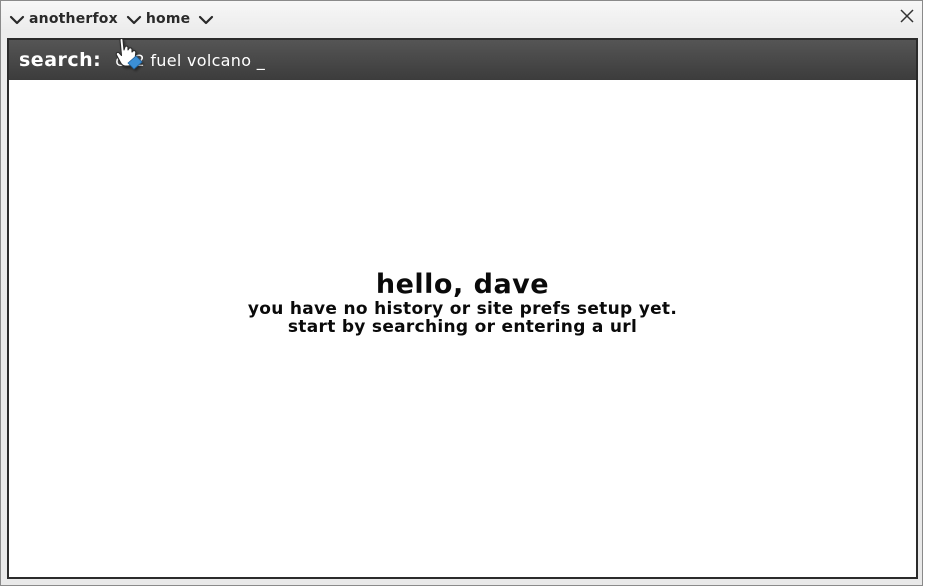 This screenshot has height=588, width=925. I want to click on close-icon, so click(907, 16).